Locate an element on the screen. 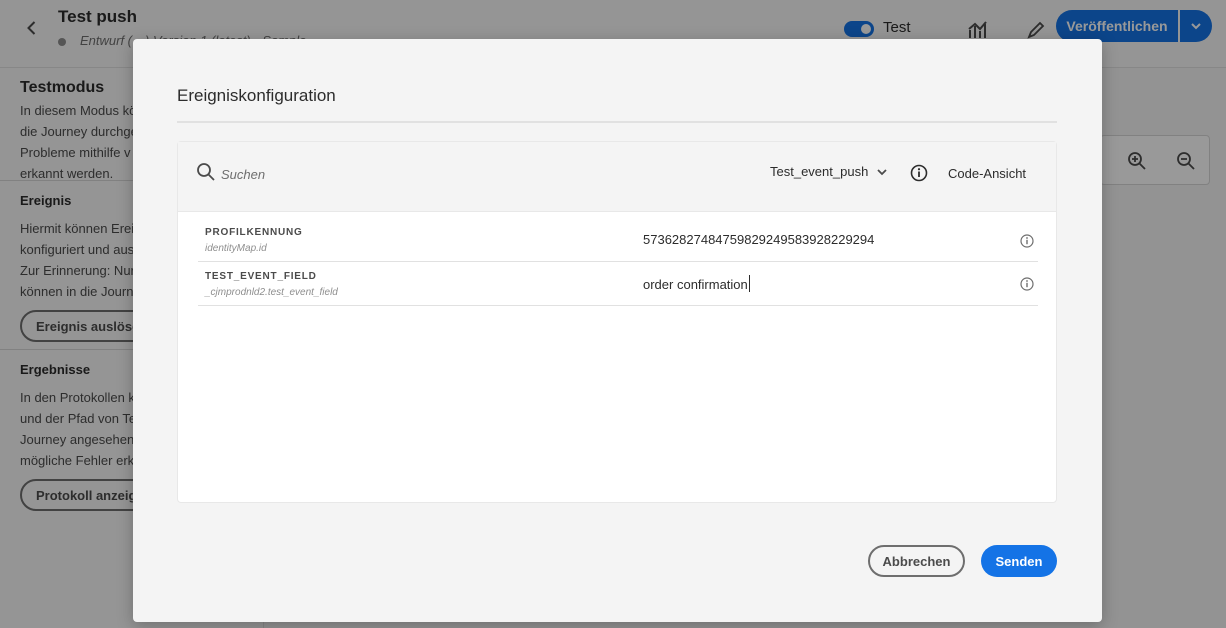  dialog-divider is located at coordinates (617, 122).